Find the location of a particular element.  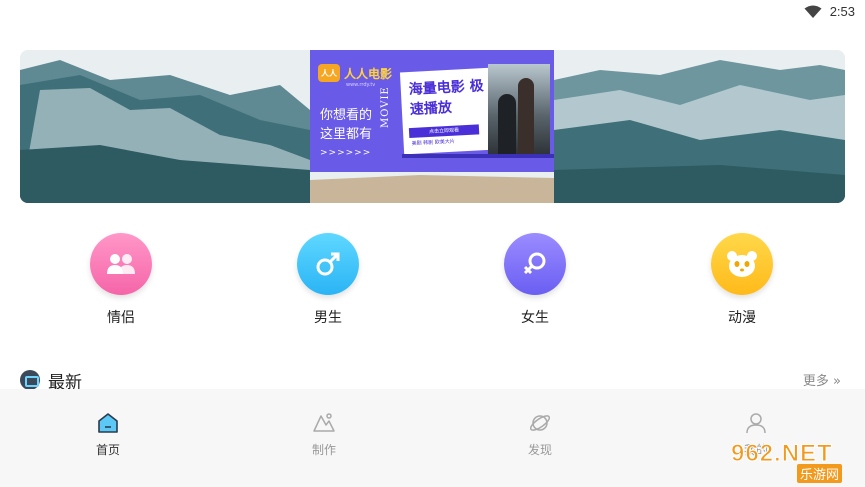

ad-vertical-word: MOVIE is located at coordinates (385, 107).